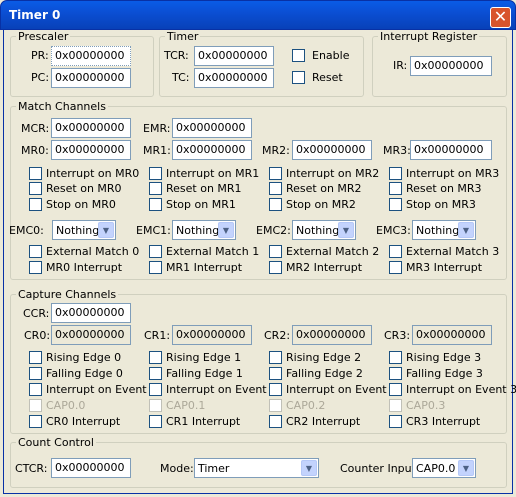 The height and width of the screenshot is (497, 516). I want to click on pr-field: 0x00000000, so click(91, 56).